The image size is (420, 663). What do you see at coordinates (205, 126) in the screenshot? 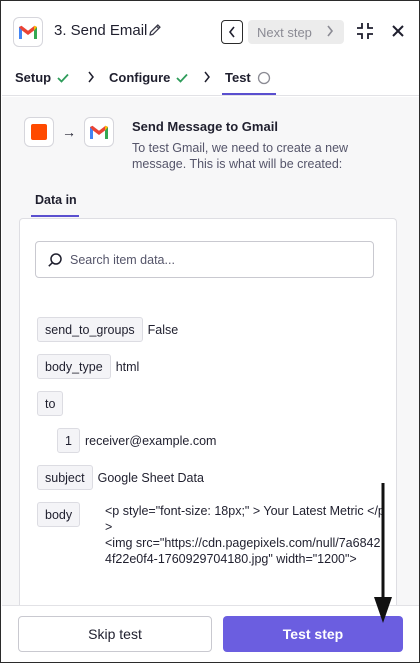
I see `action-title: Send Message to Gmail` at bounding box center [205, 126].